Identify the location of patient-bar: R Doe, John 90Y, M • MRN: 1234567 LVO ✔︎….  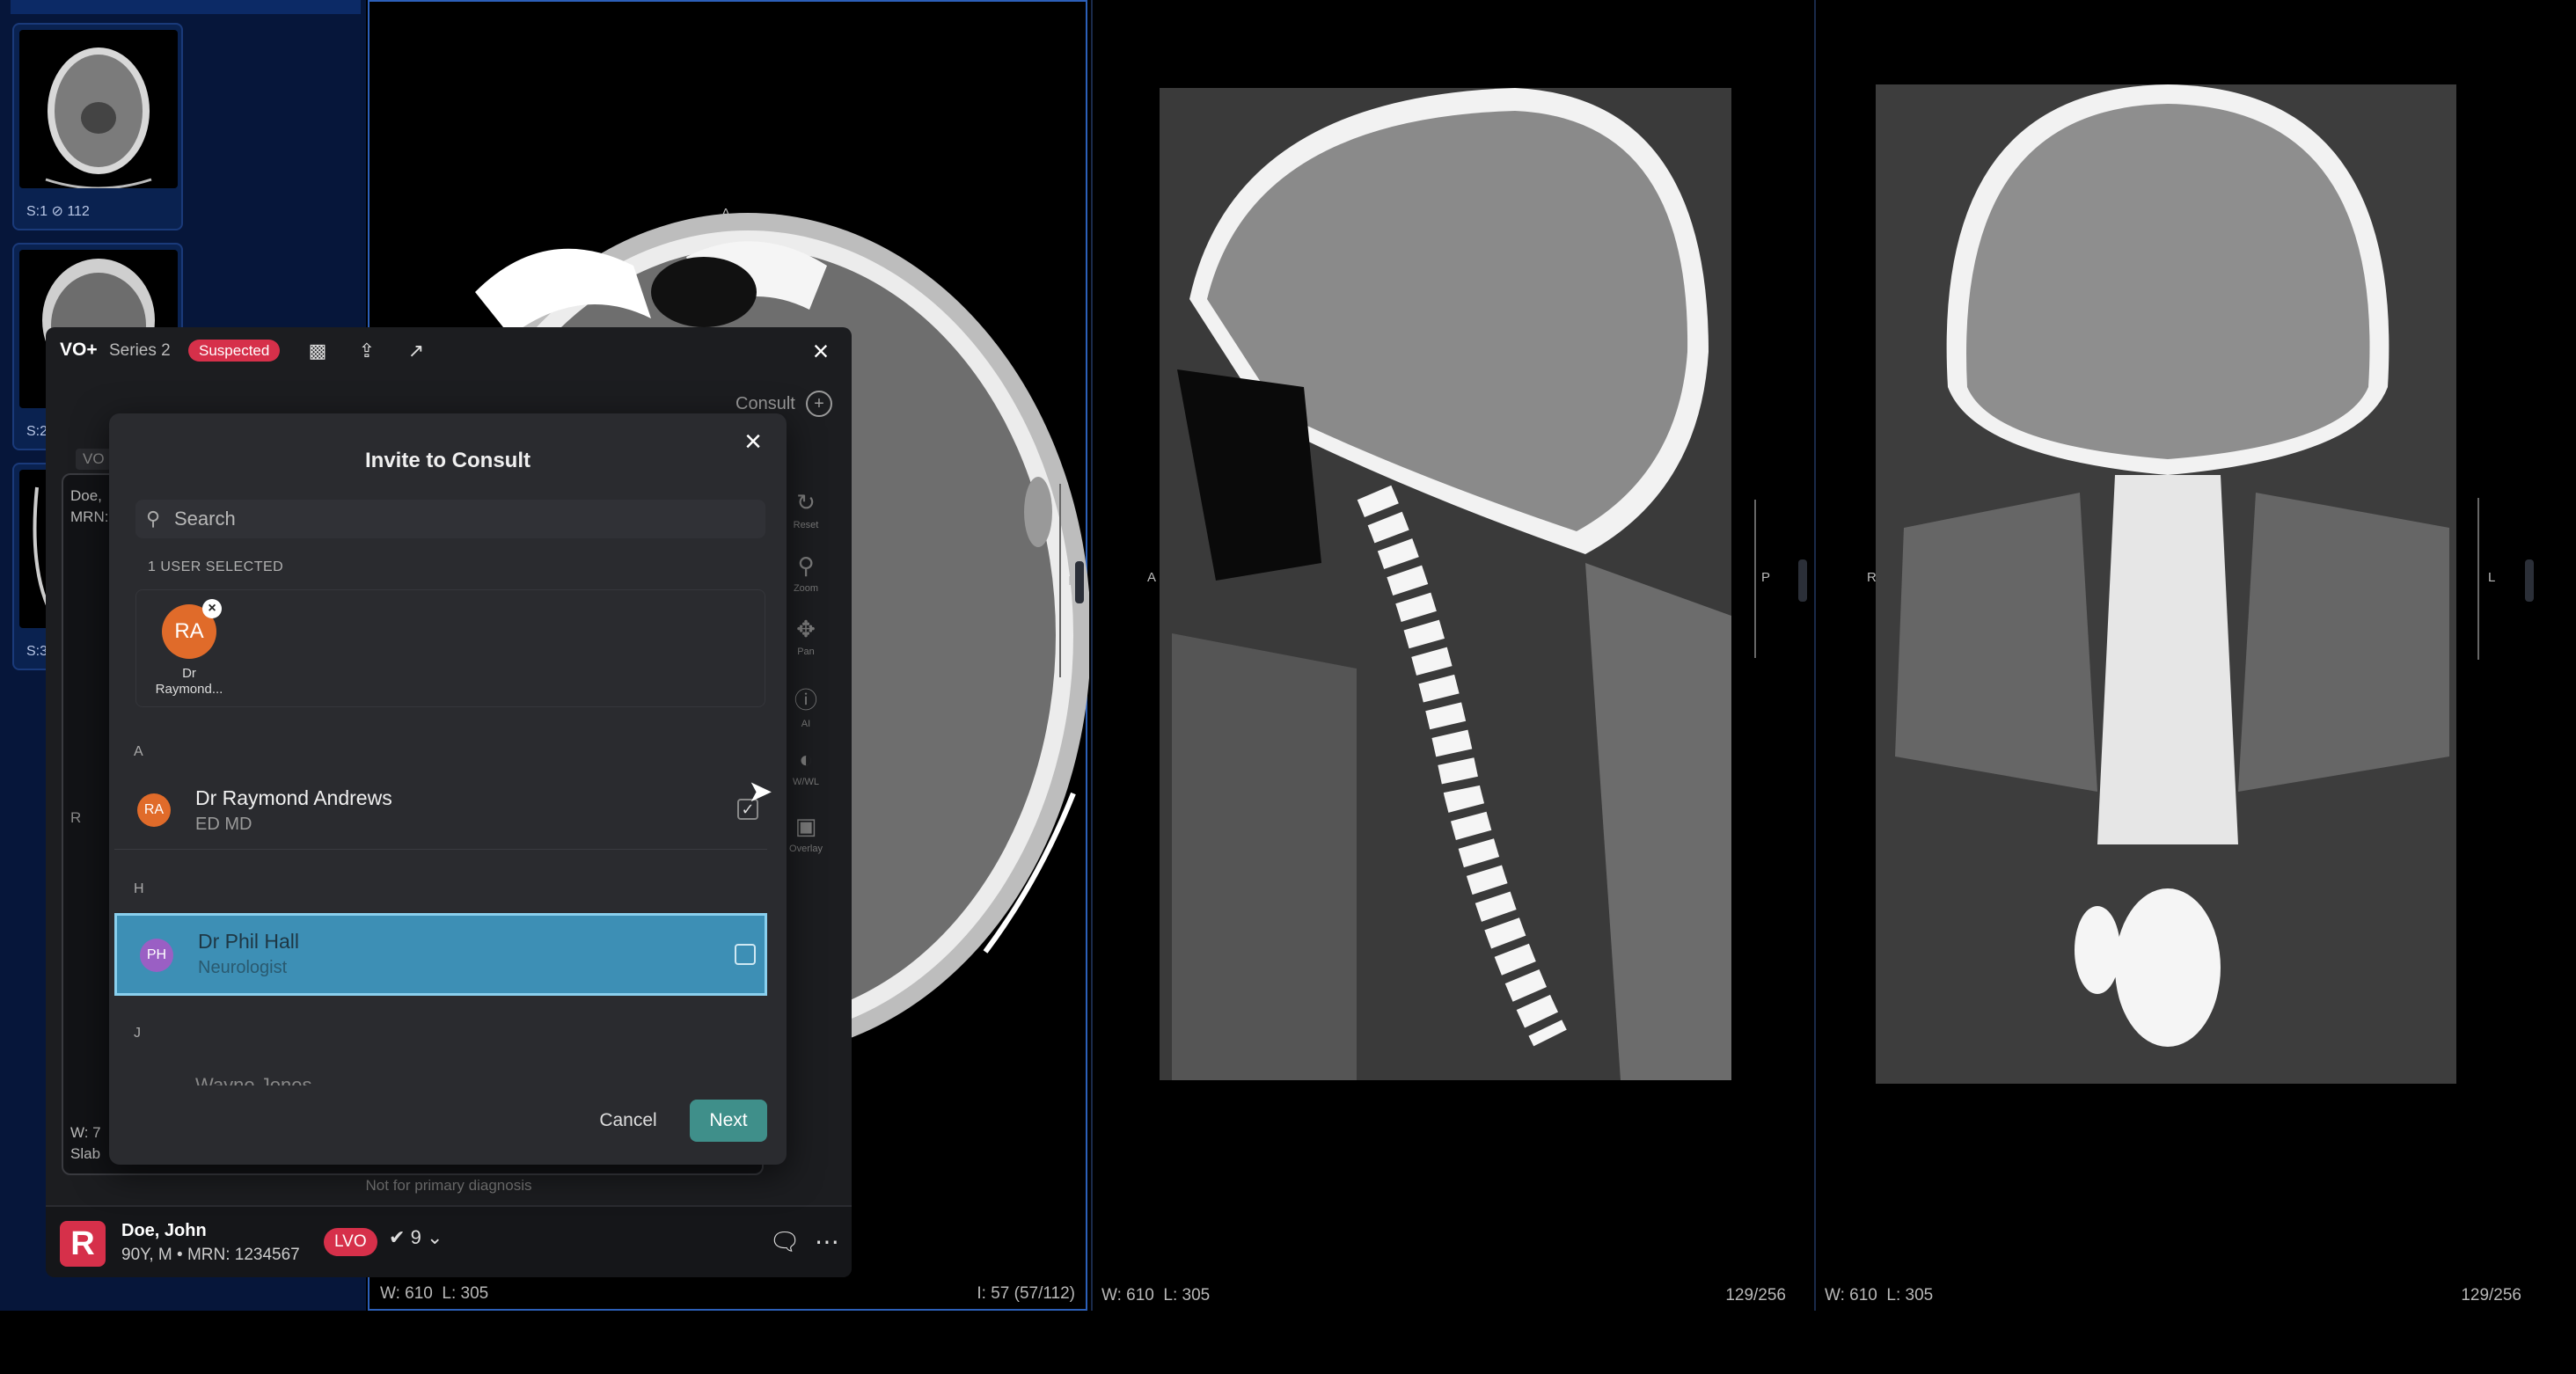
(449, 1241).